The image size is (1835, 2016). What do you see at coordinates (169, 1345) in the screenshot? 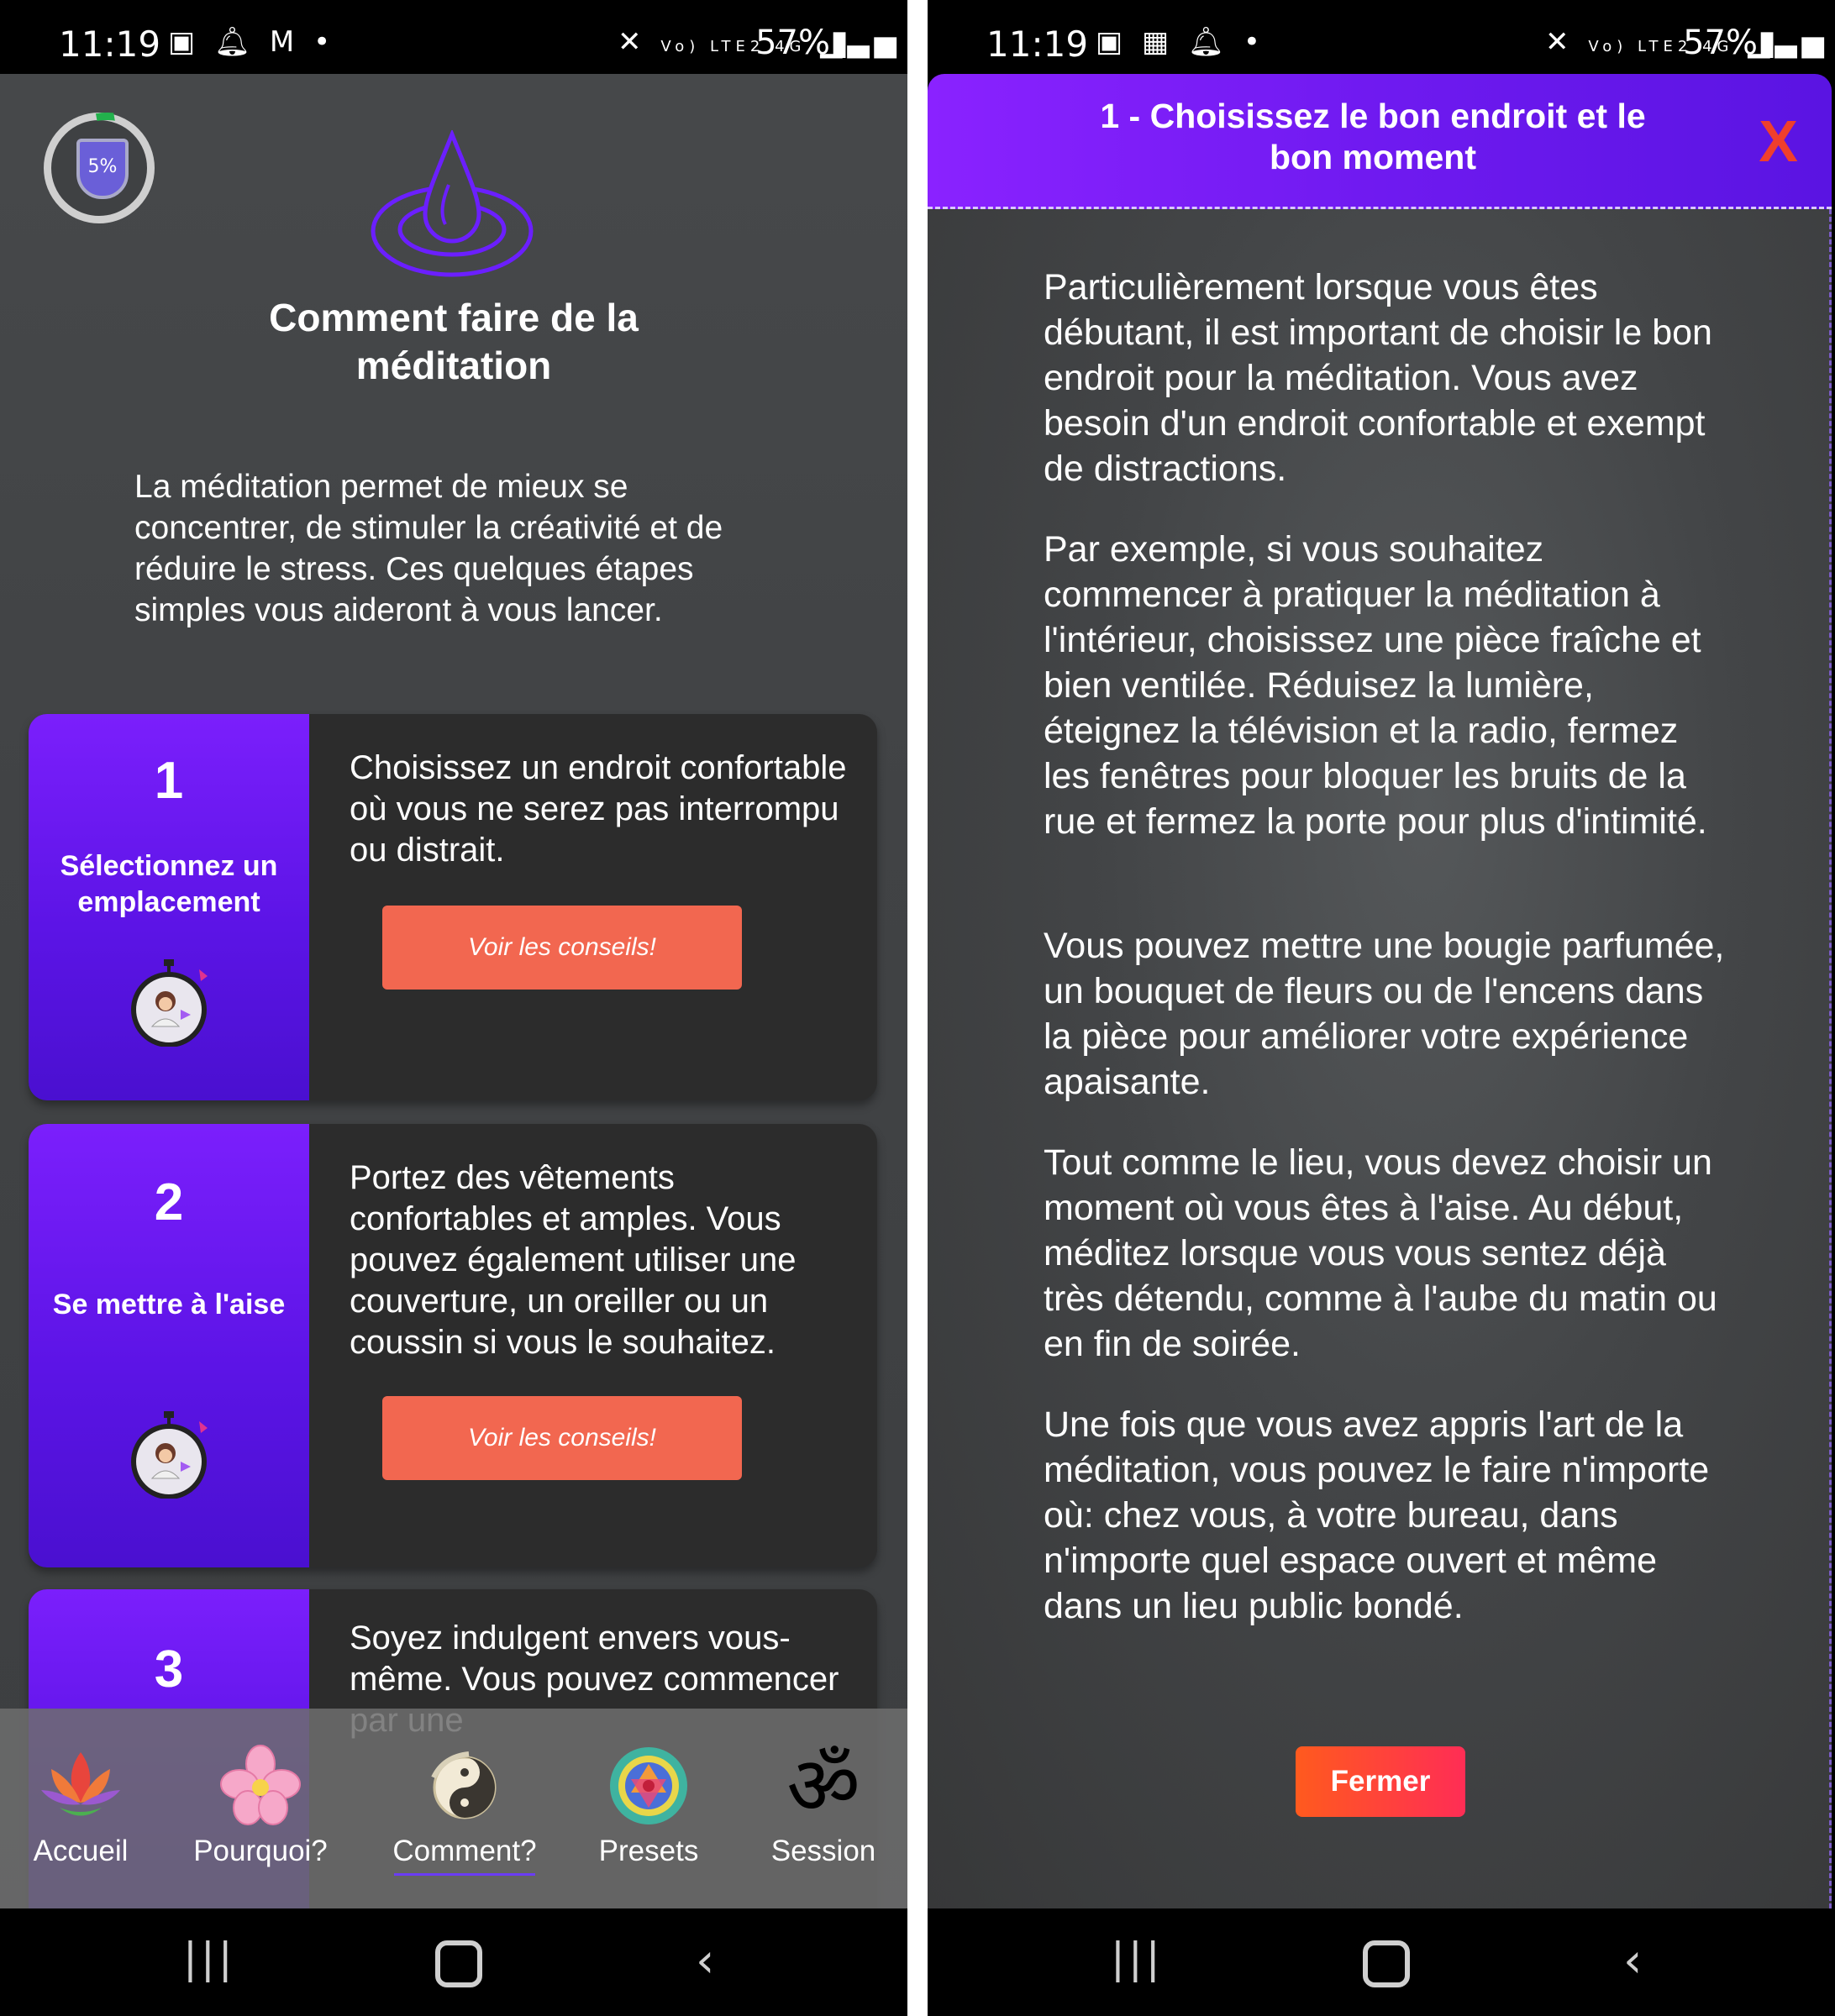
I see `step-sidebar: 2 Se mettre à l'aise` at bounding box center [169, 1345].